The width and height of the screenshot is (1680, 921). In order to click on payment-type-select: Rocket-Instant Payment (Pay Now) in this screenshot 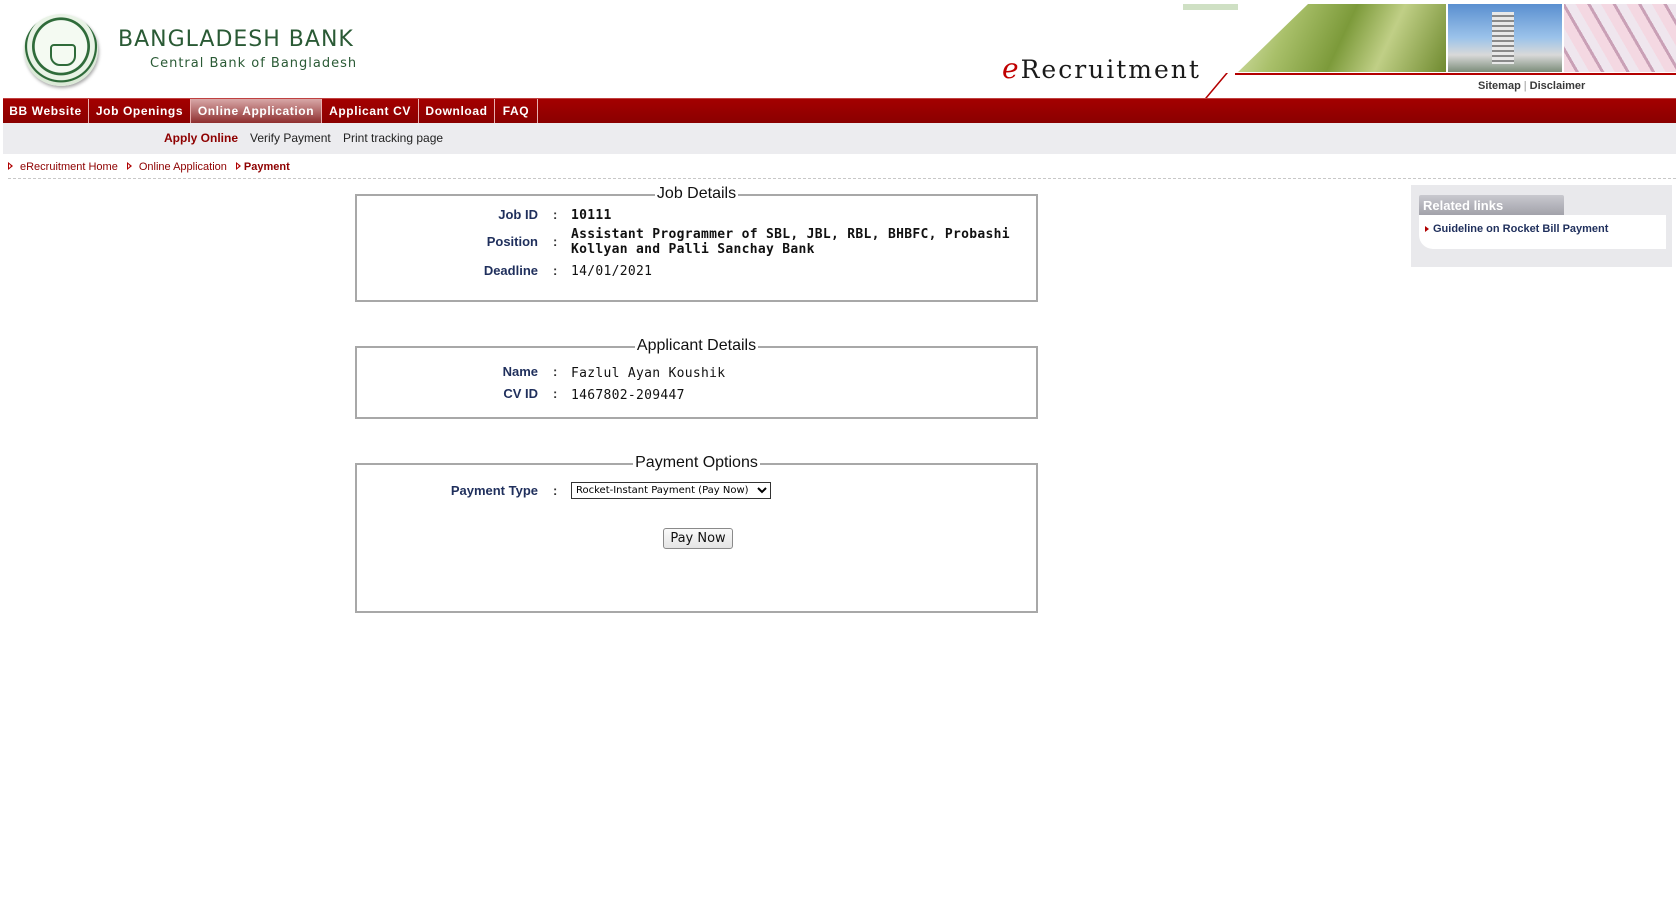, I will do `click(671, 490)`.